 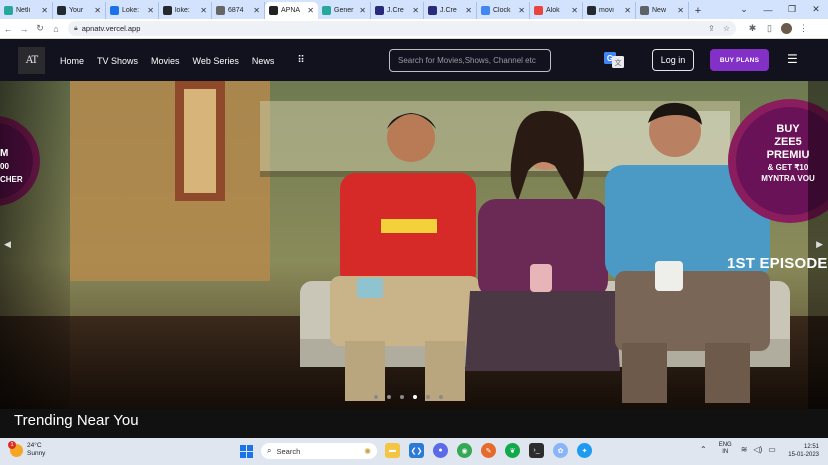 I want to click on mongodb-icon: ❦, so click(x=512, y=450).